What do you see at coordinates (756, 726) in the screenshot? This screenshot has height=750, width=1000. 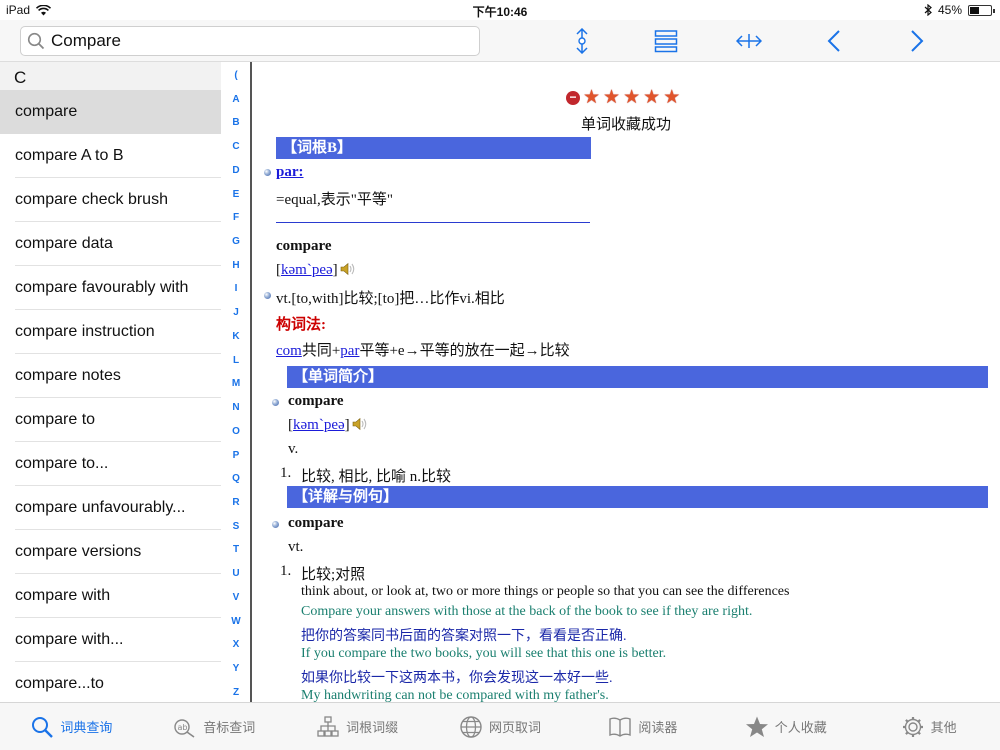 I see `star-icon` at bounding box center [756, 726].